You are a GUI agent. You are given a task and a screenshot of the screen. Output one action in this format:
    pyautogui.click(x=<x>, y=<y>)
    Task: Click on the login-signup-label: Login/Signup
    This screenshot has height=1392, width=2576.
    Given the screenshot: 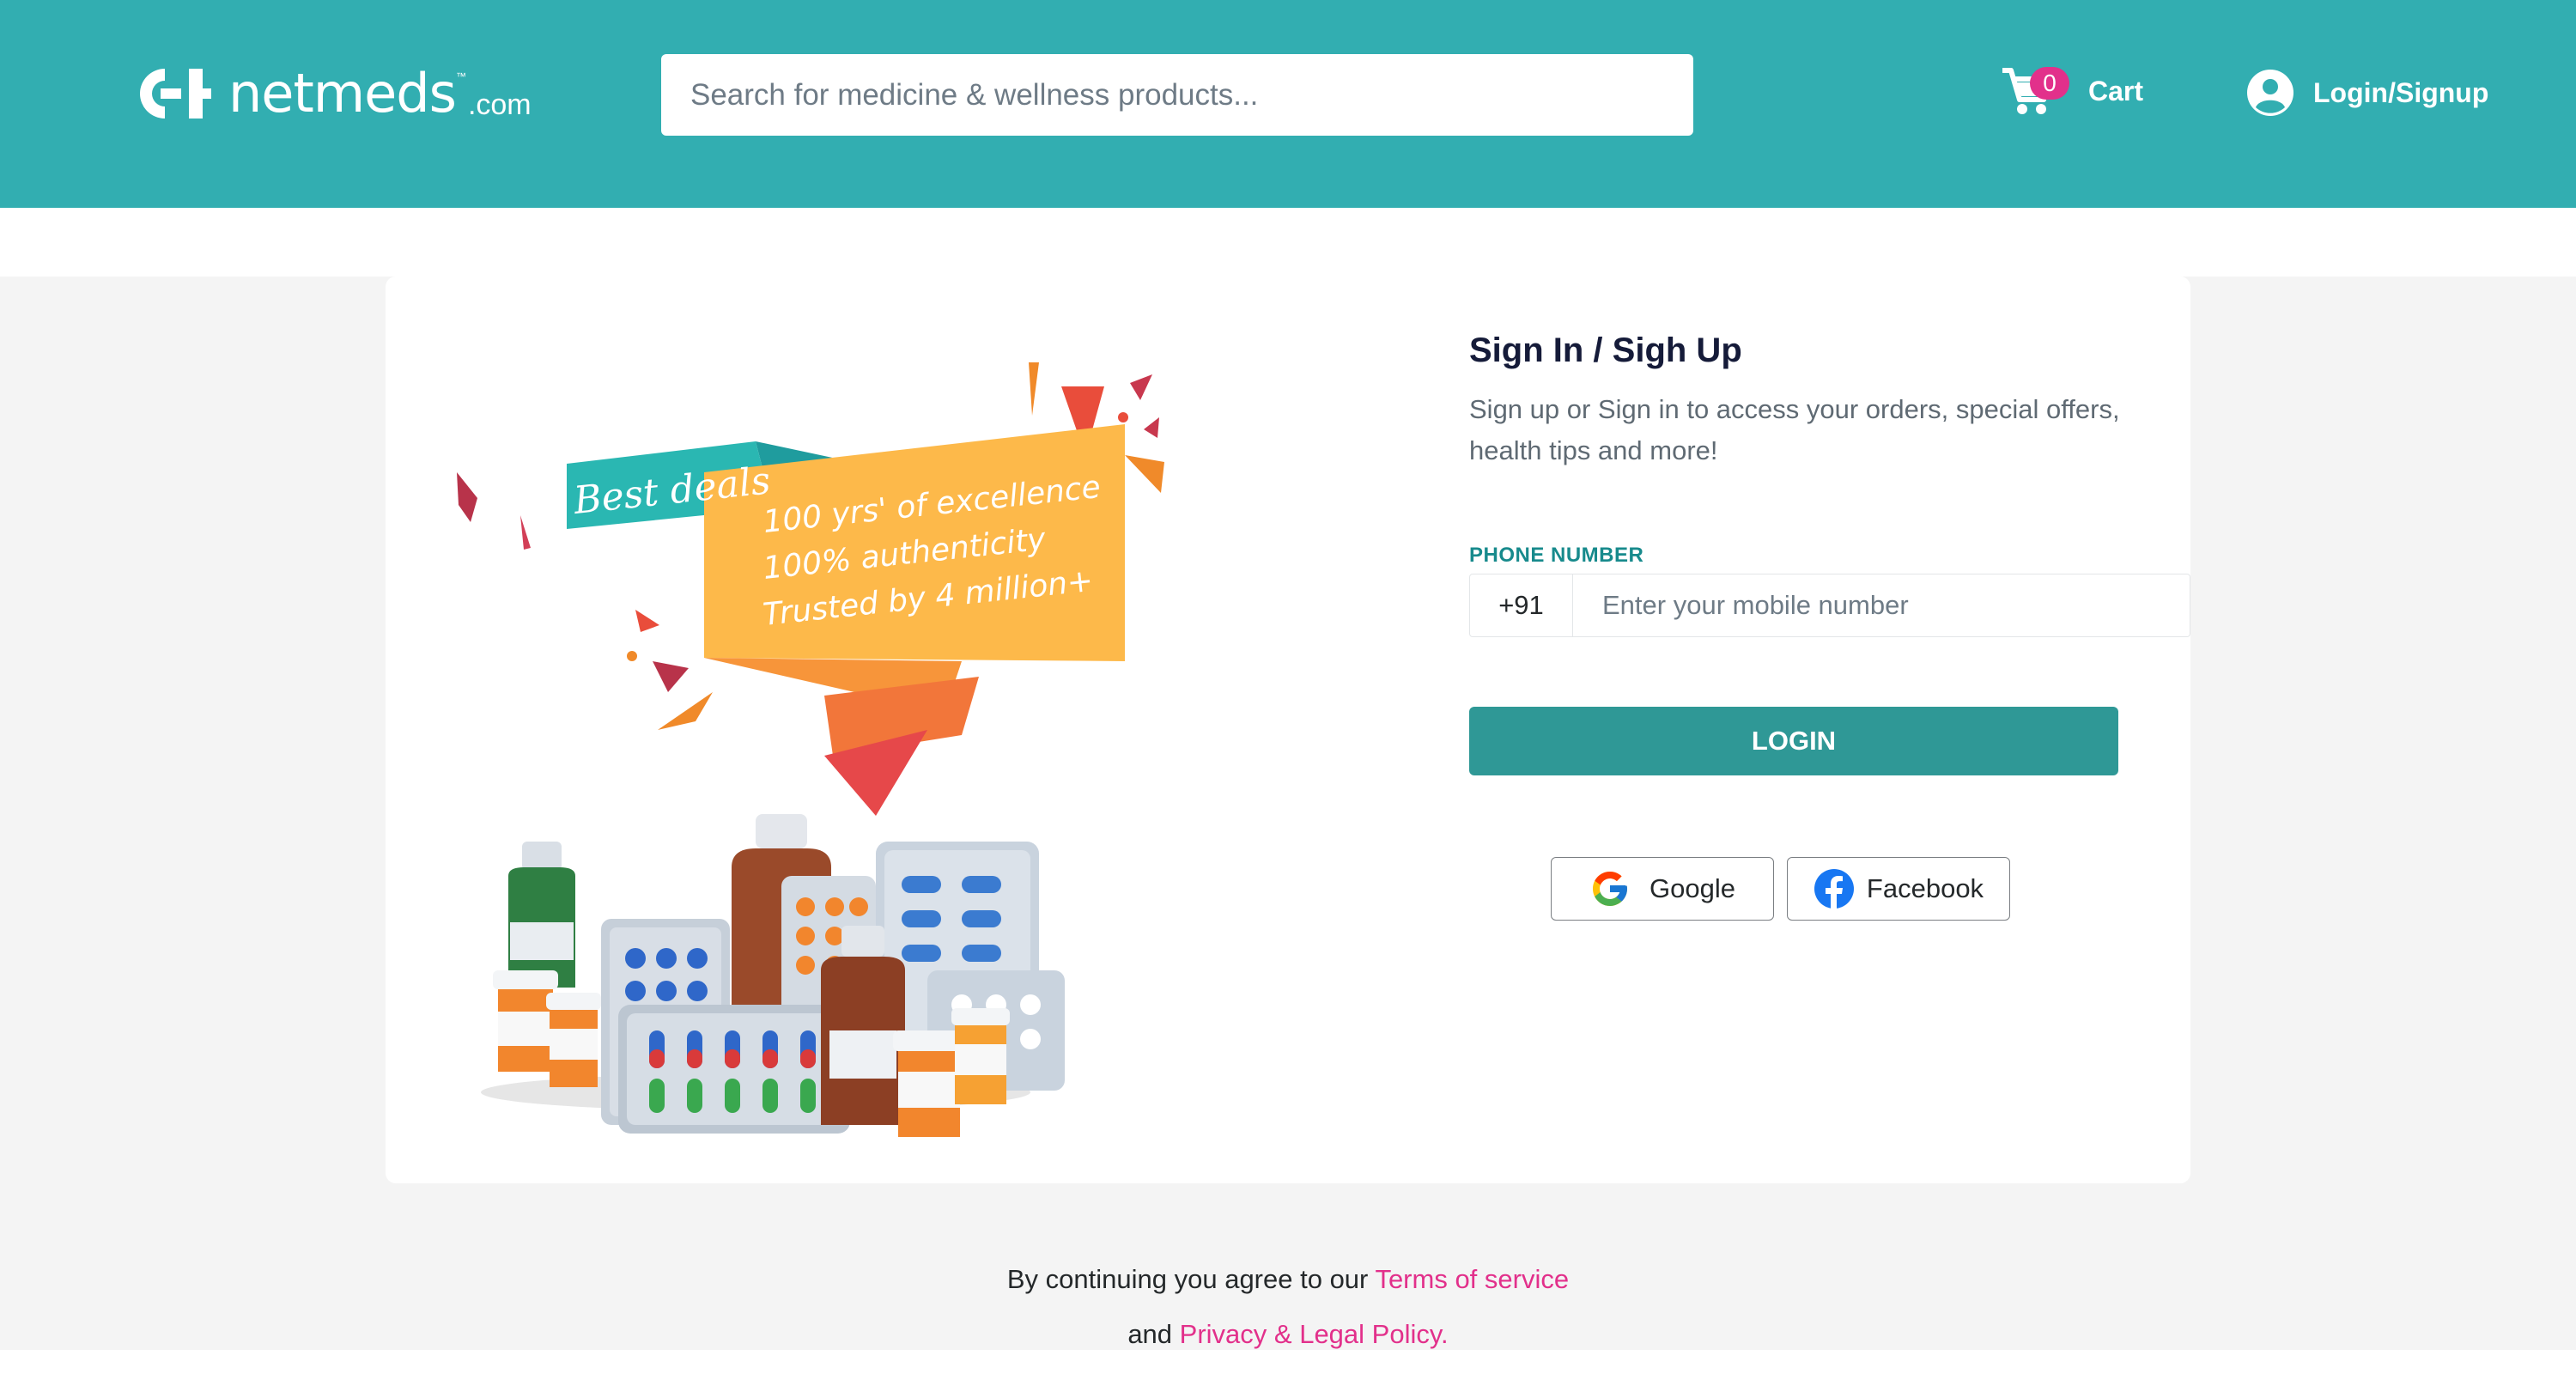 What is the action you would take?
    pyautogui.click(x=2401, y=92)
    